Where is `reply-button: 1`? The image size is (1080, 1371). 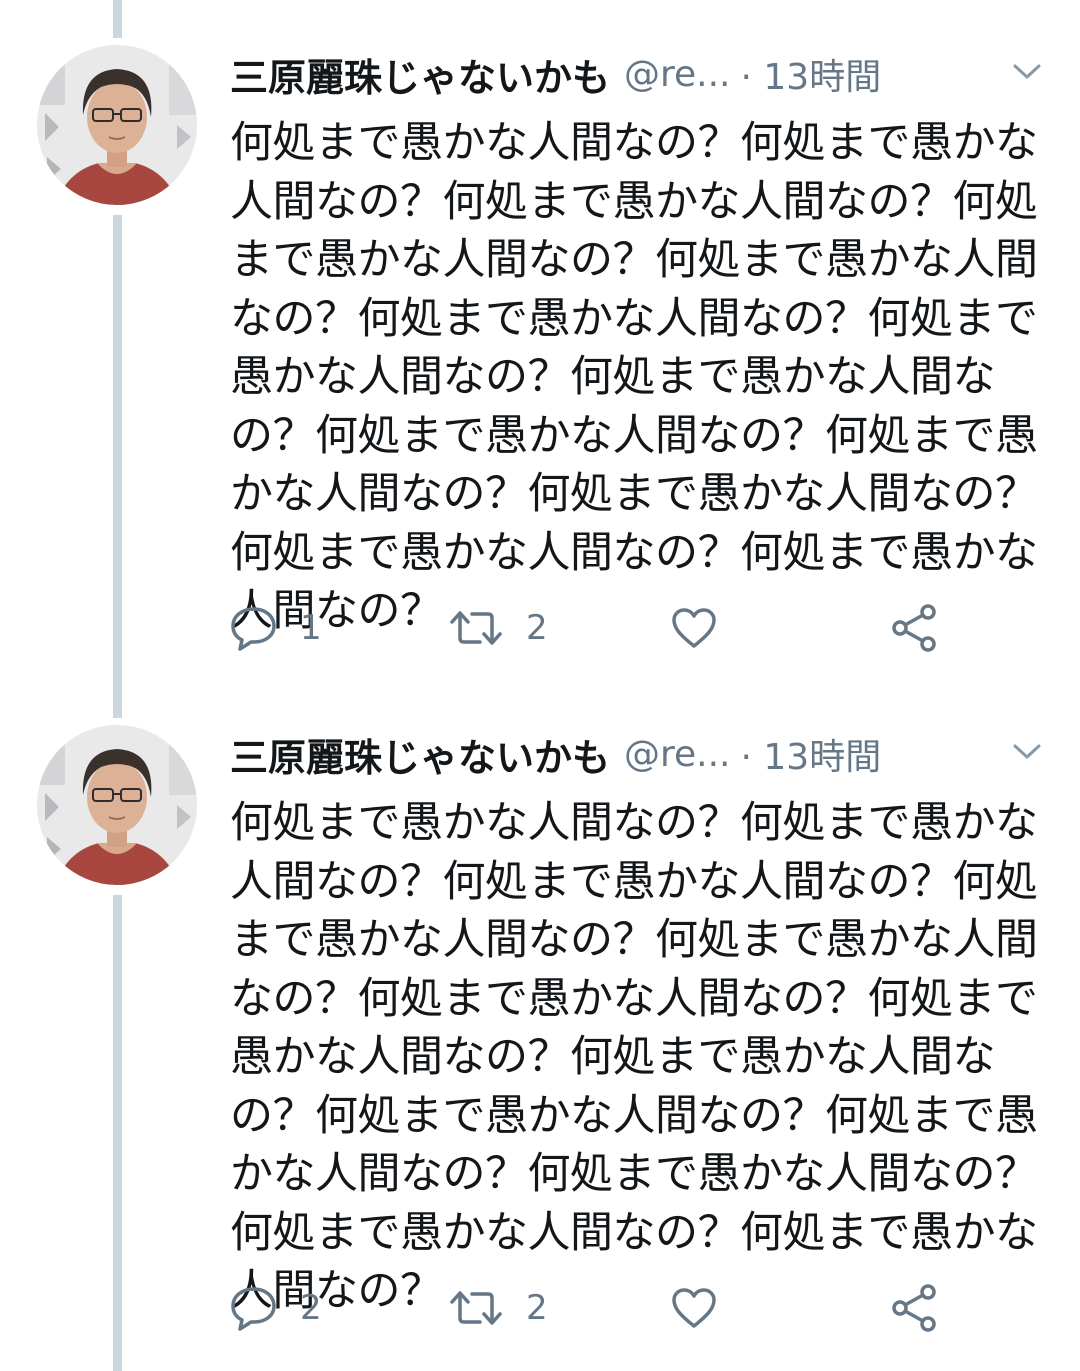
reply-button: 1 is located at coordinates (276, 628).